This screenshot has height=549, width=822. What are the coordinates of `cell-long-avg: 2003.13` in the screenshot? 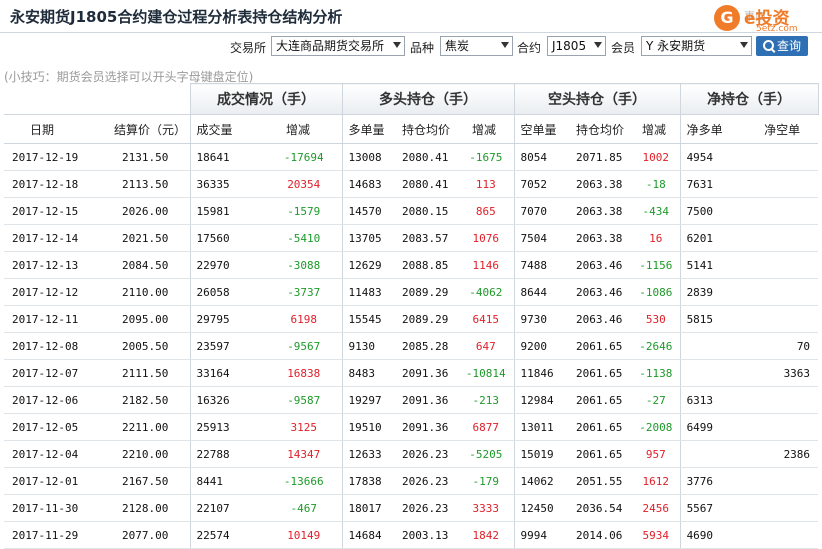 It's located at (427, 535).